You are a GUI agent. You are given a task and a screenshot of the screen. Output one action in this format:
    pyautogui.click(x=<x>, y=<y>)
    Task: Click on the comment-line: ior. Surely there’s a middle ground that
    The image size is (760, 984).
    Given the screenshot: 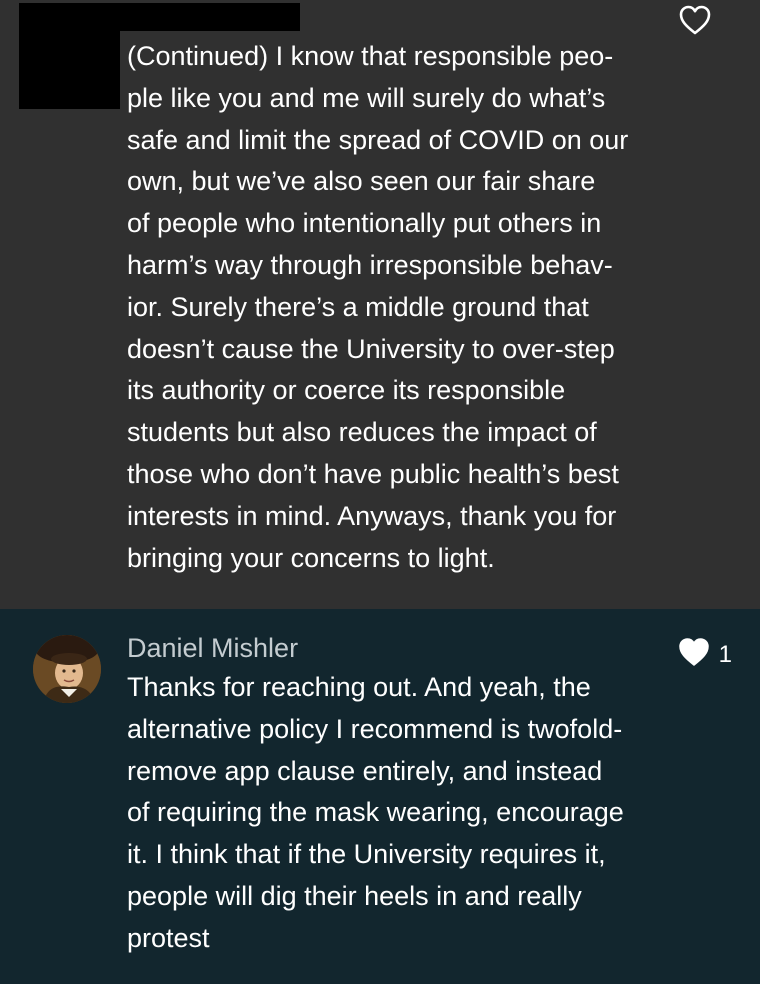 What is the action you would take?
    pyautogui.click(x=358, y=306)
    